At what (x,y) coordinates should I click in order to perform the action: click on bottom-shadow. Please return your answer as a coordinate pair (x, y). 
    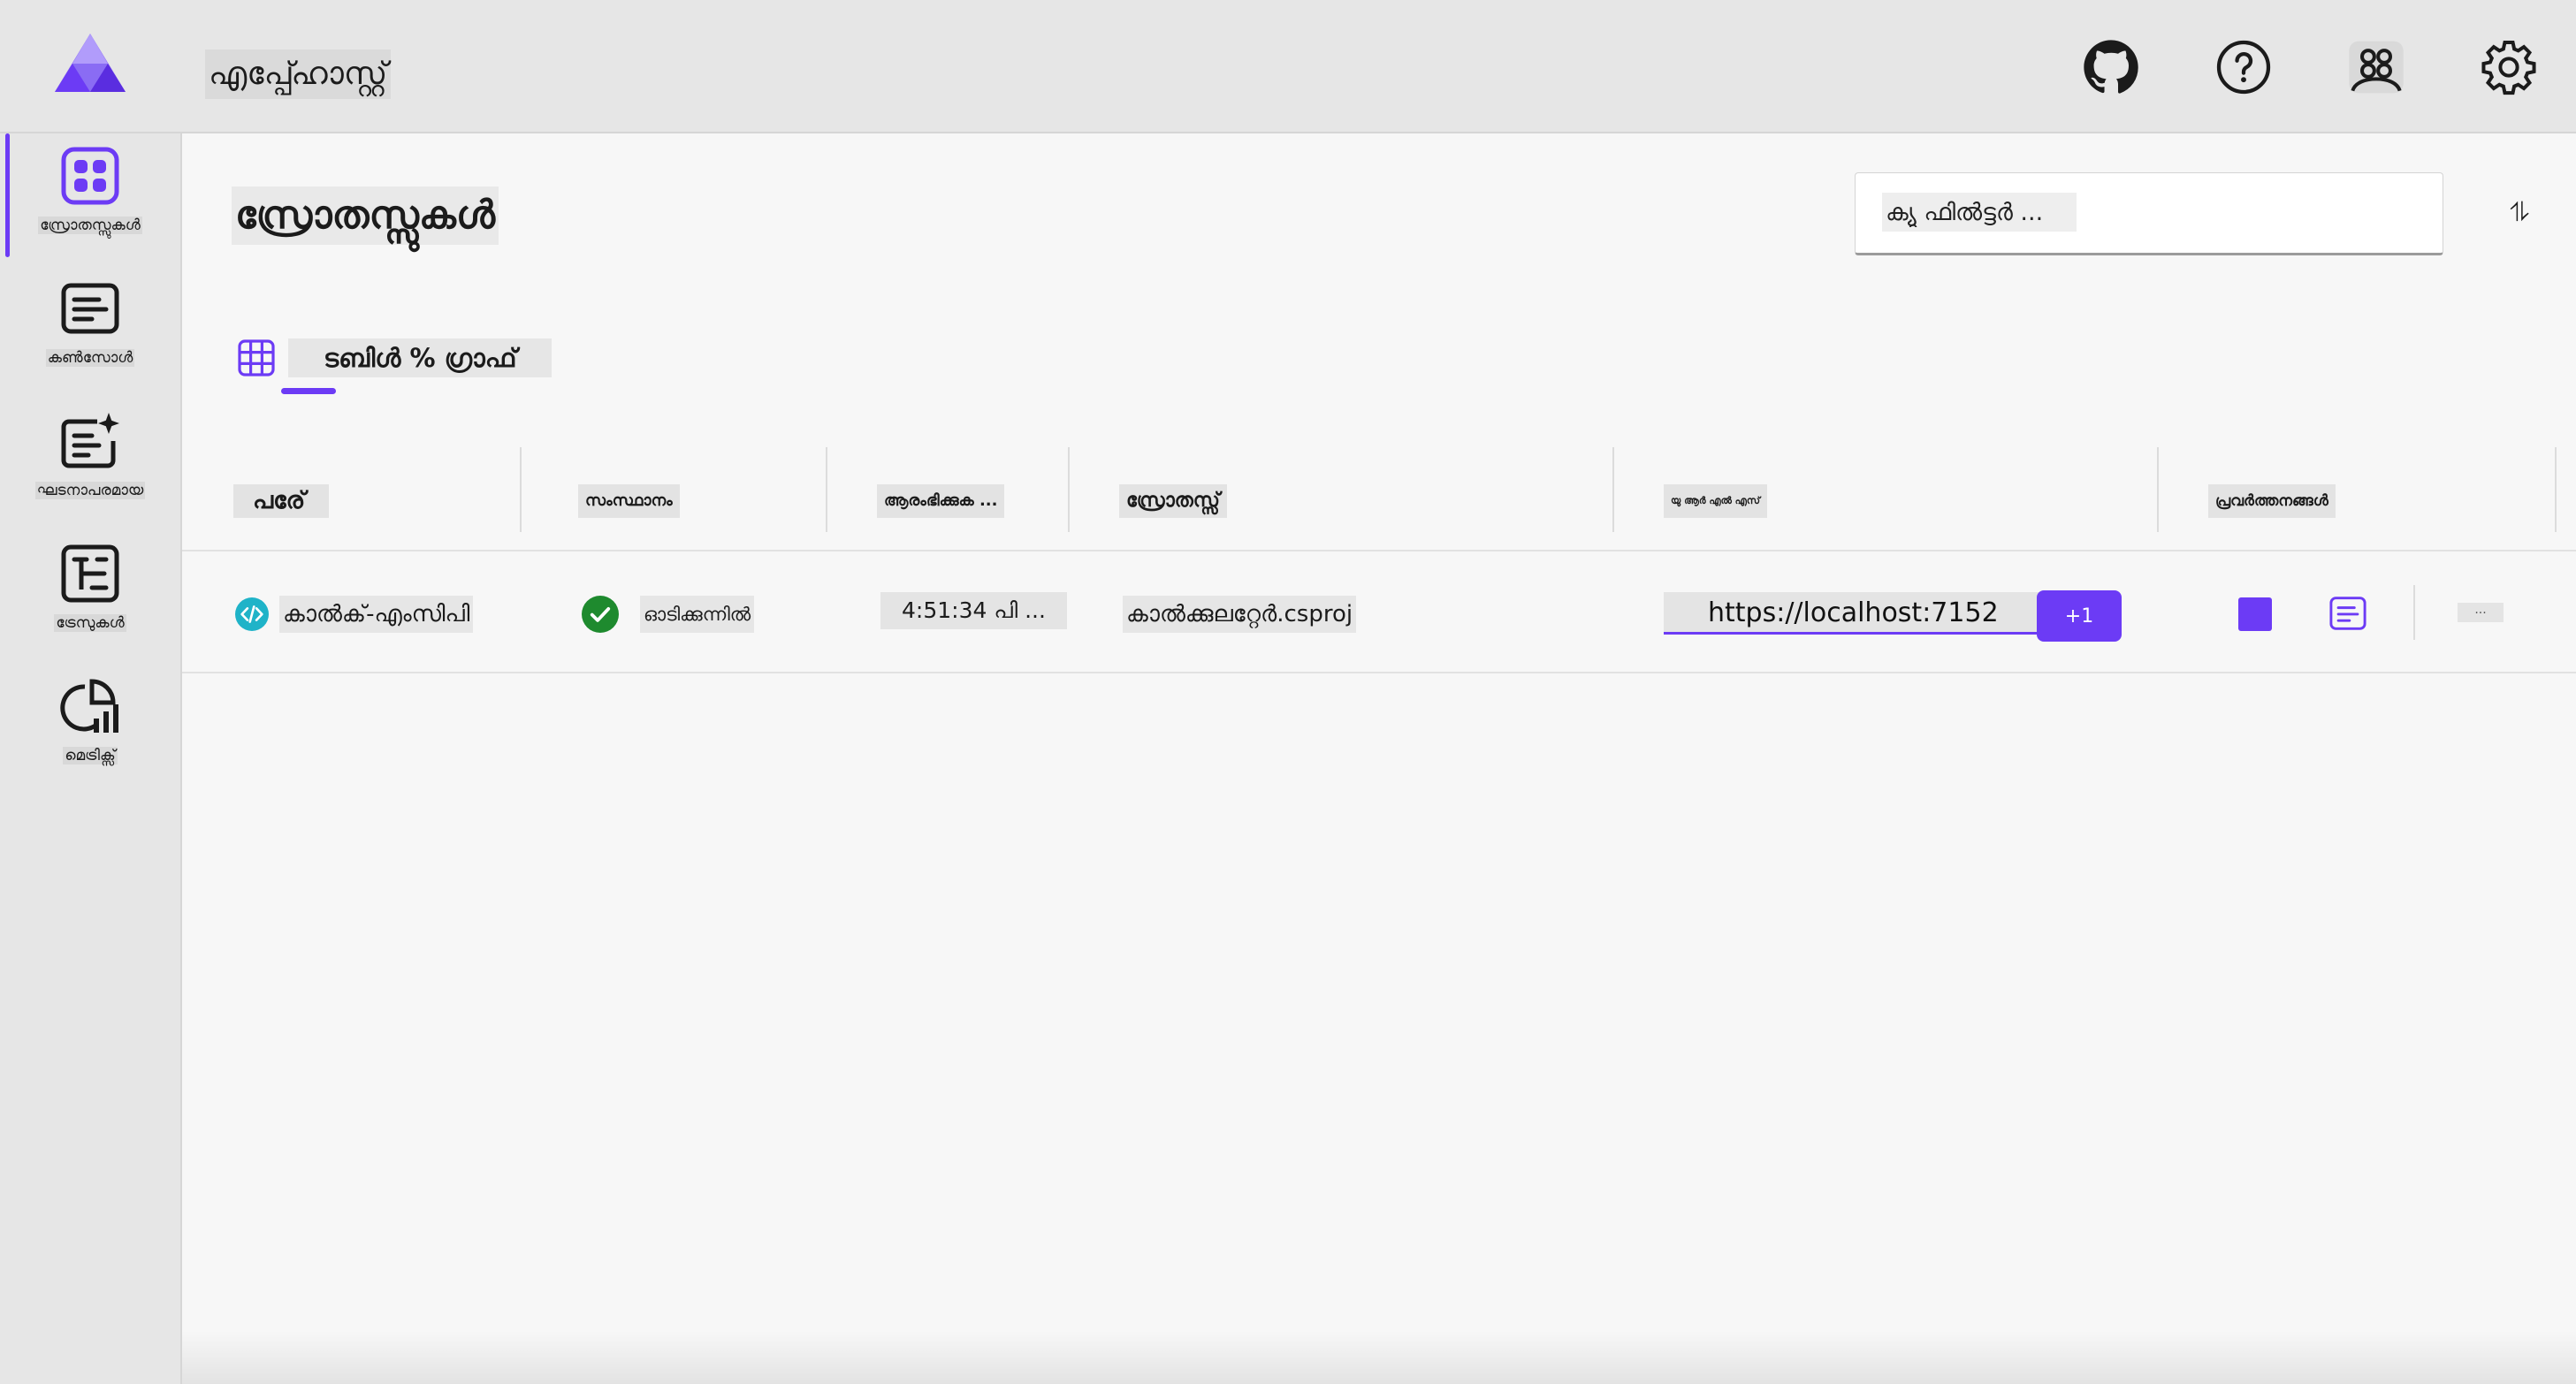
    Looking at the image, I should click on (1379, 1357).